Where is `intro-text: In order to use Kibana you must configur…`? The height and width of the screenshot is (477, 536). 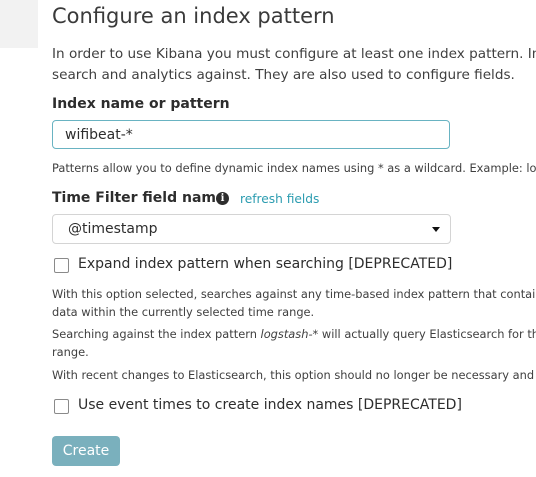
intro-text: In order to use Kibana you must configur… is located at coordinates (294, 65).